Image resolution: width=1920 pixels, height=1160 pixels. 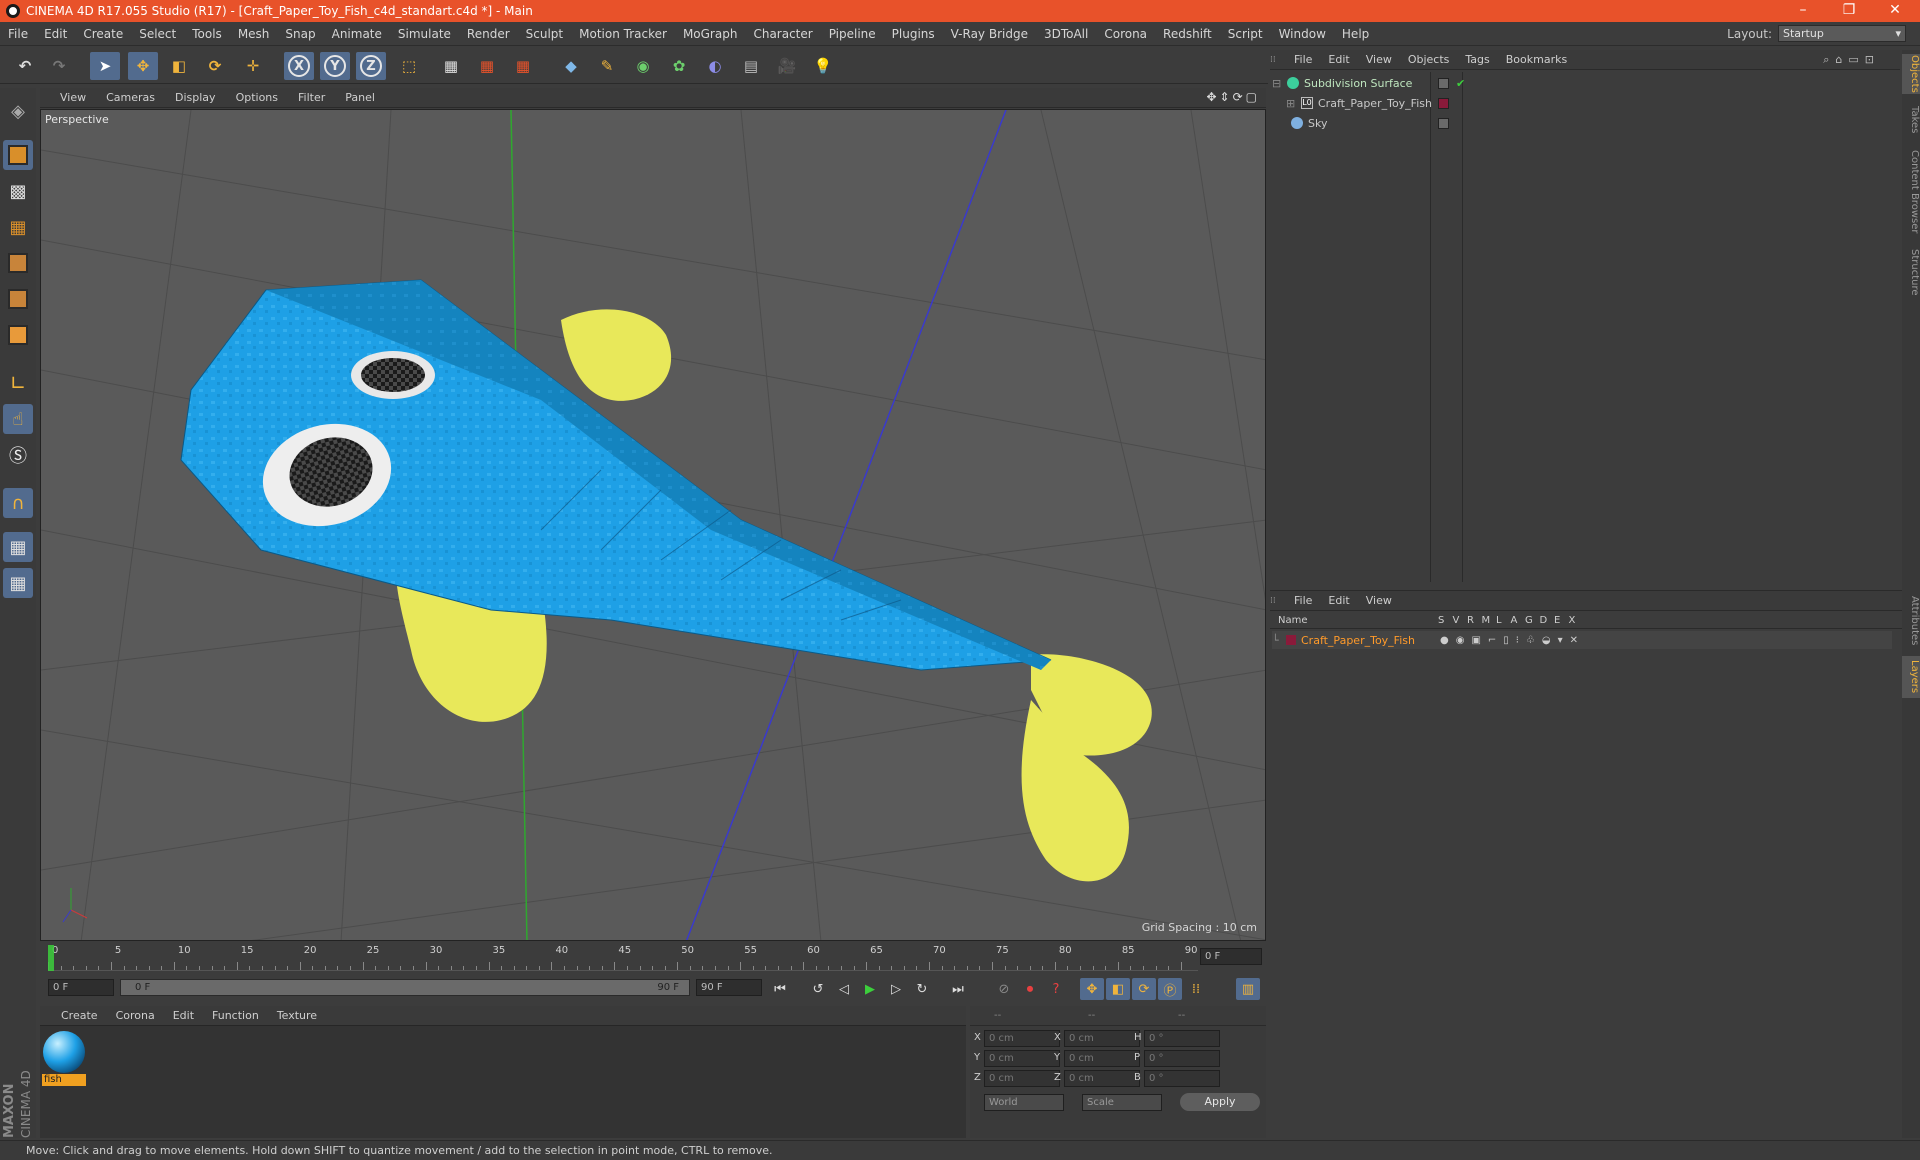 I want to click on menu-3dtoall: 3DToAll, so click(x=1066, y=34).